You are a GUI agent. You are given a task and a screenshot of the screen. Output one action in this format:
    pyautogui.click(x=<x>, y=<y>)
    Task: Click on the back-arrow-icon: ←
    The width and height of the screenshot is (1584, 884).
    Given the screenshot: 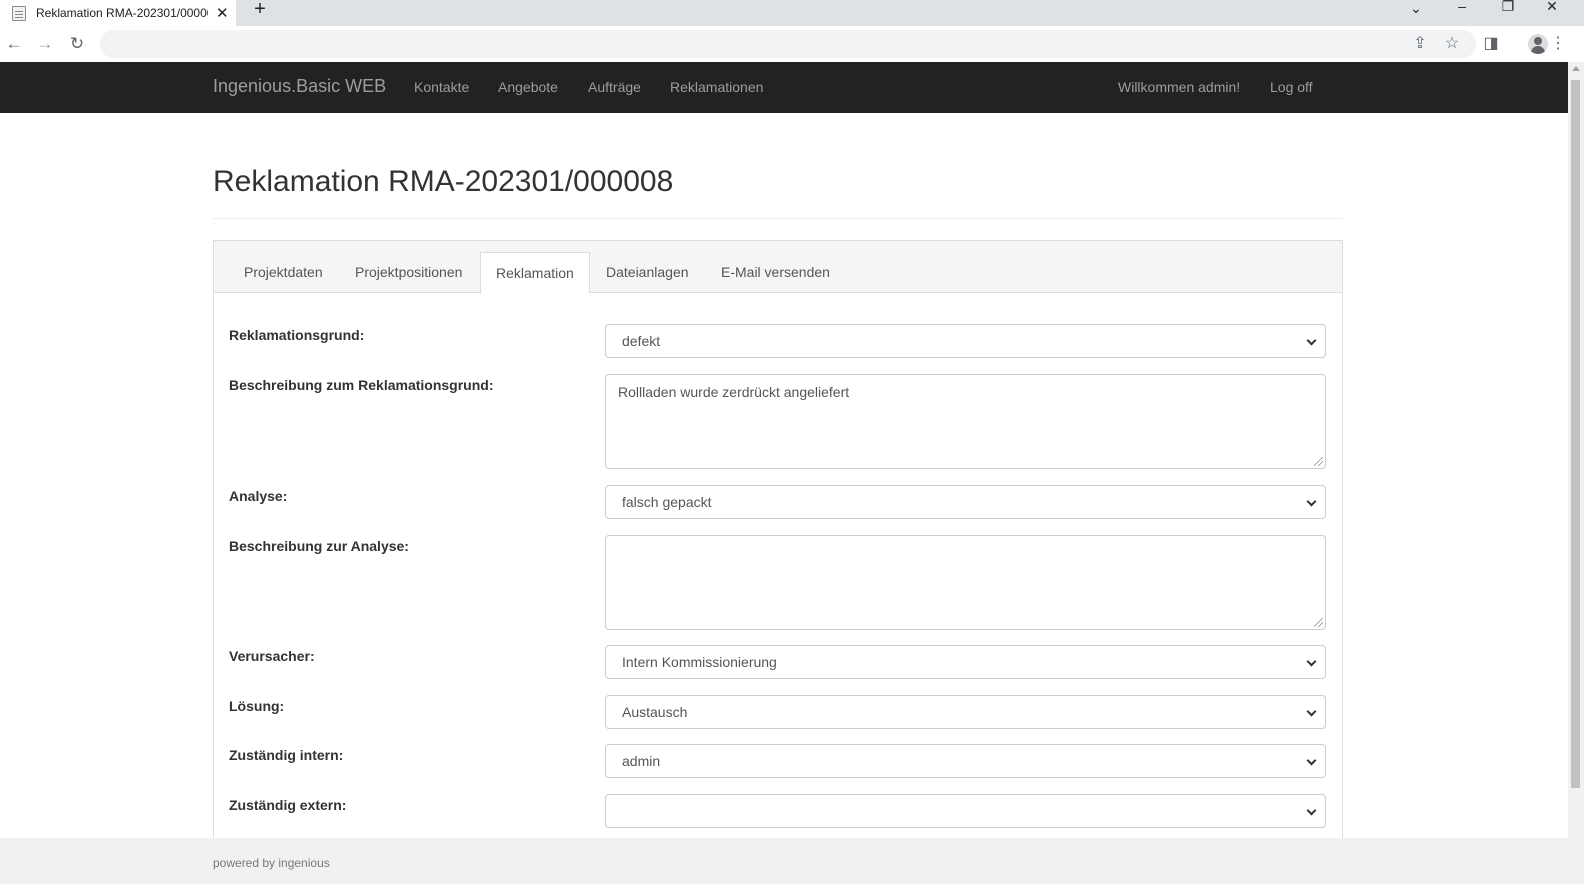 What is the action you would take?
    pyautogui.click(x=14, y=44)
    